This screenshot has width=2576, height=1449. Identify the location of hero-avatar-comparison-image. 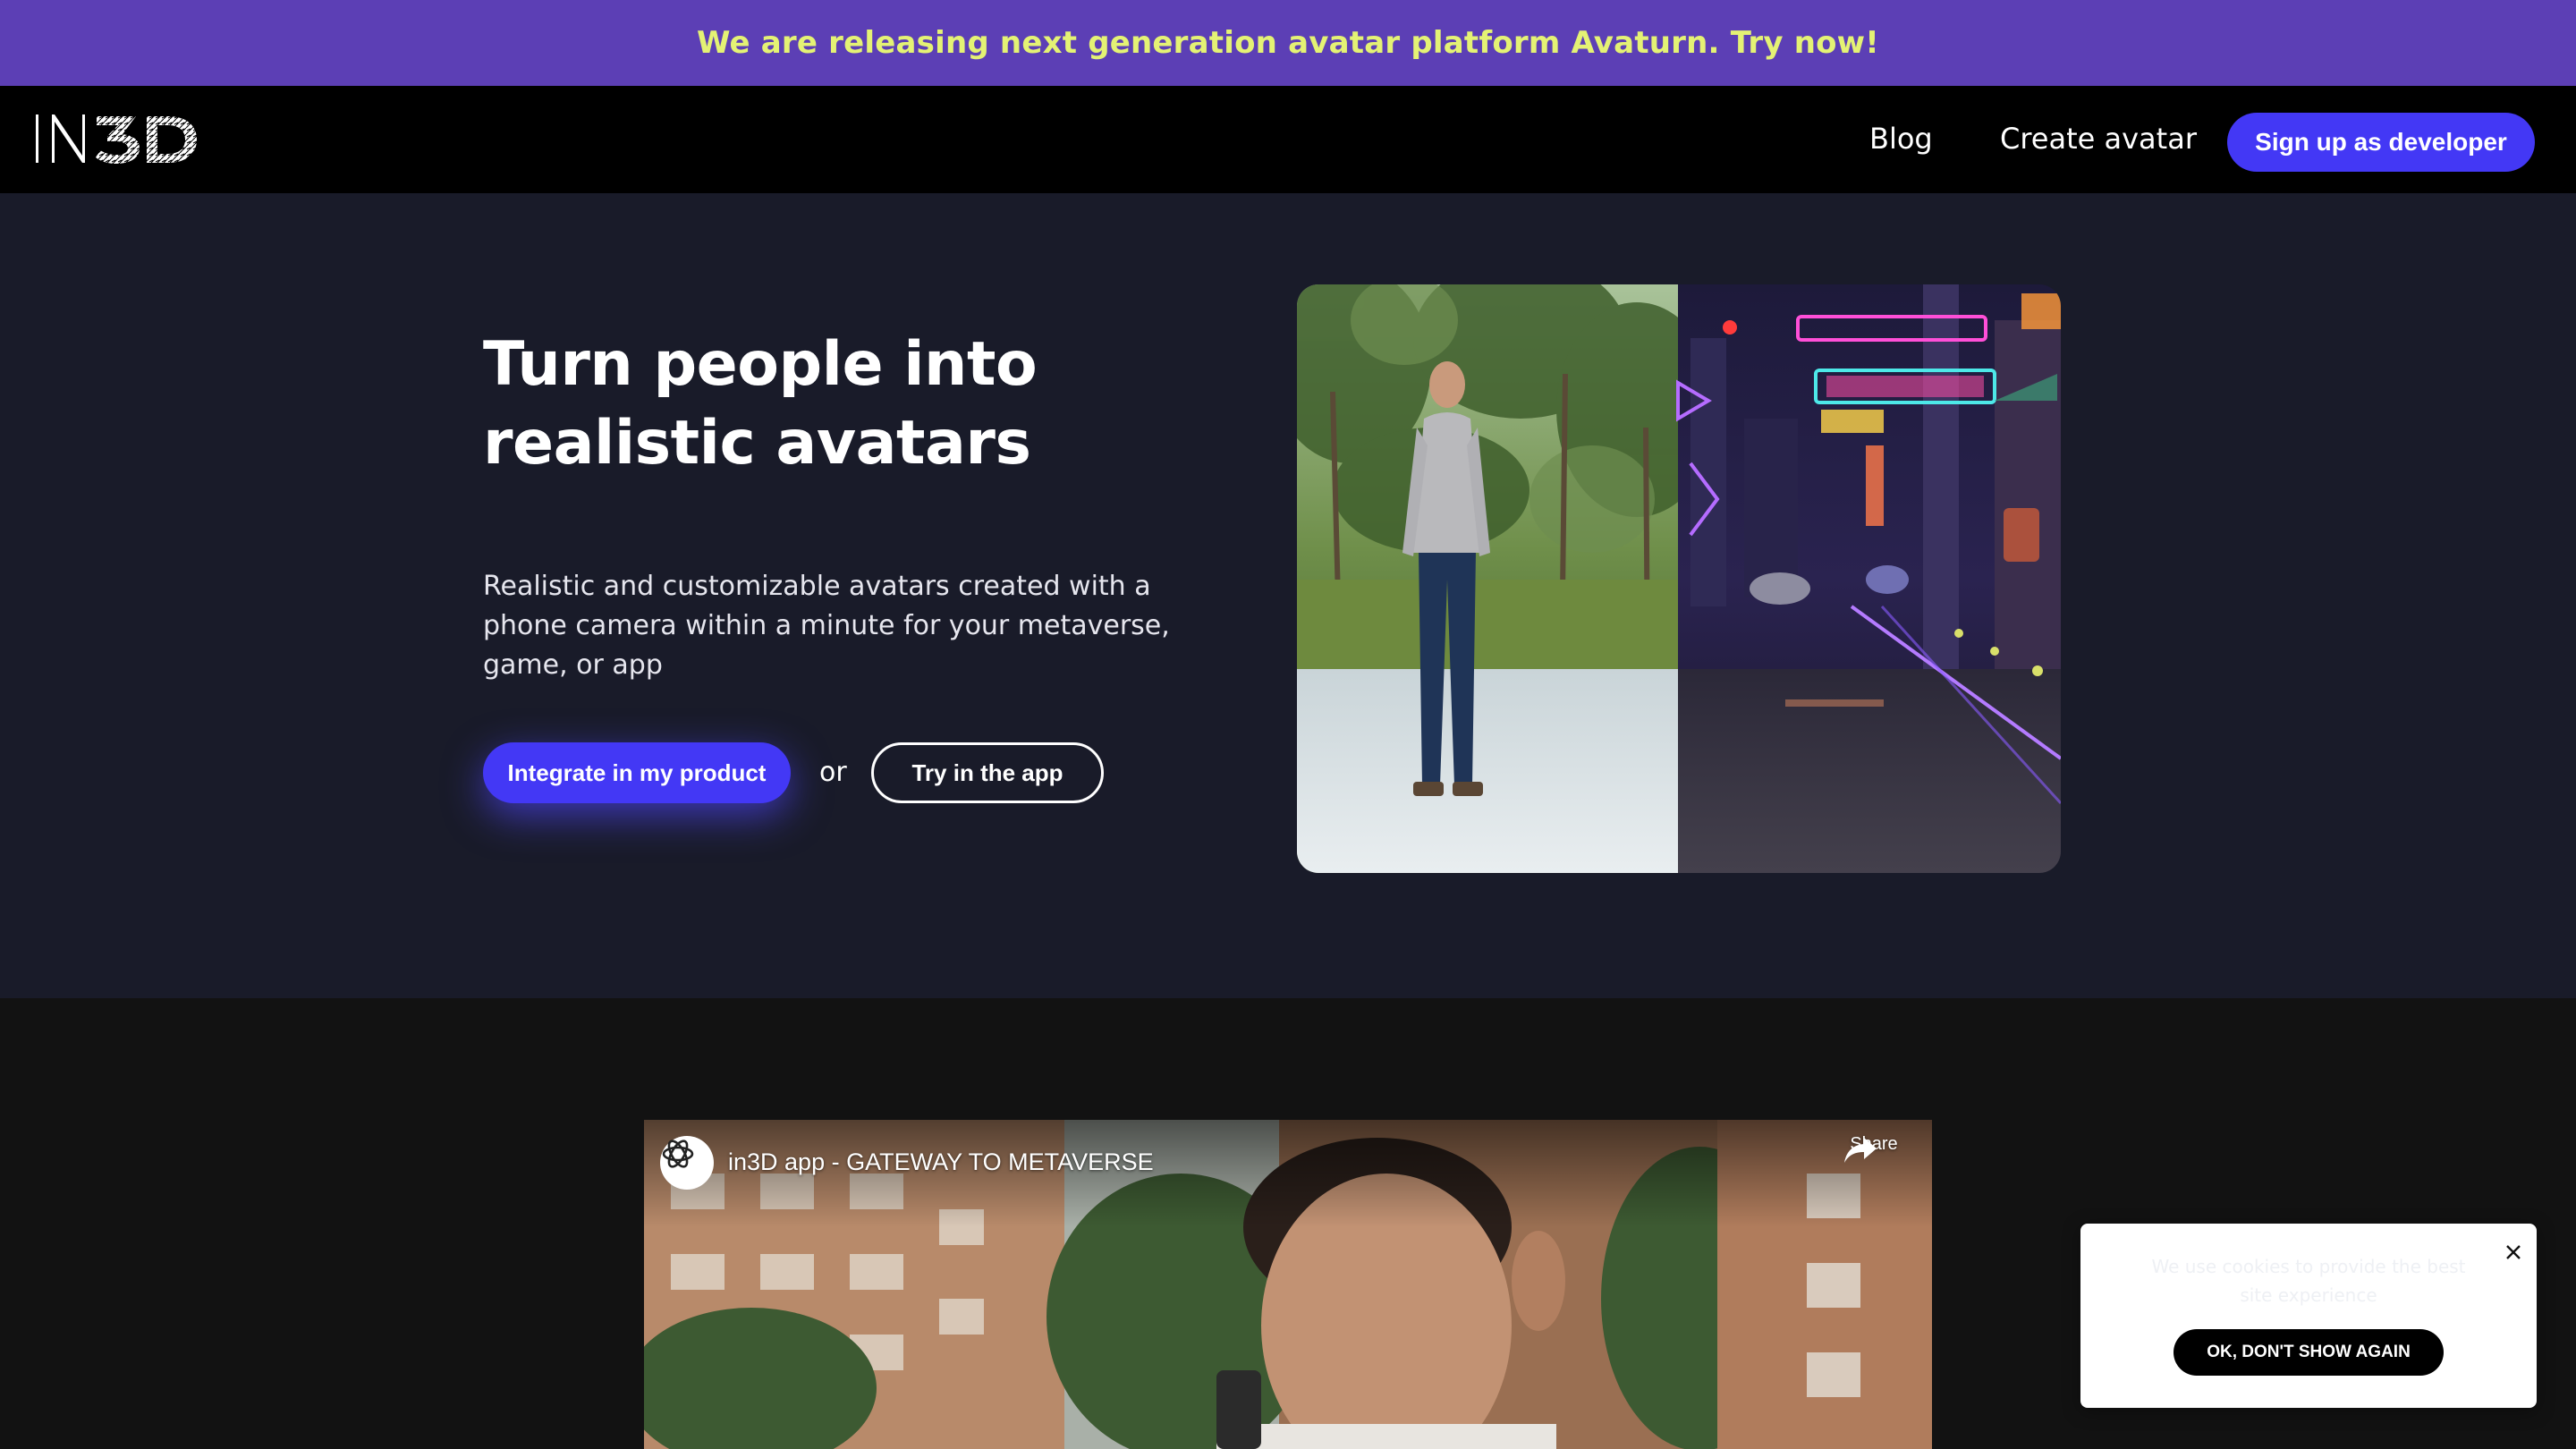
(1679, 578).